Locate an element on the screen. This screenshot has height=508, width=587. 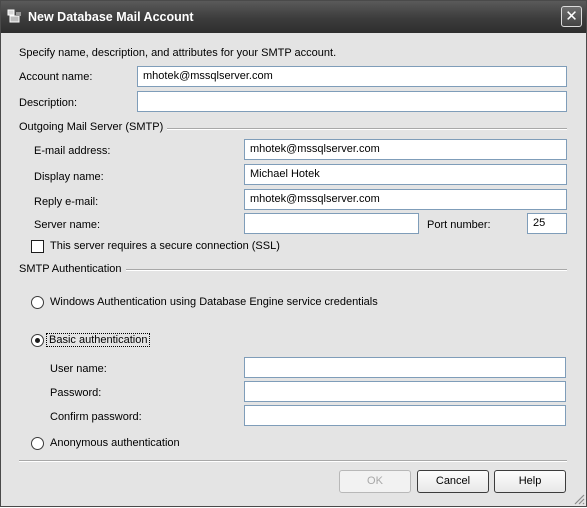
footer-separator is located at coordinates (293, 461).